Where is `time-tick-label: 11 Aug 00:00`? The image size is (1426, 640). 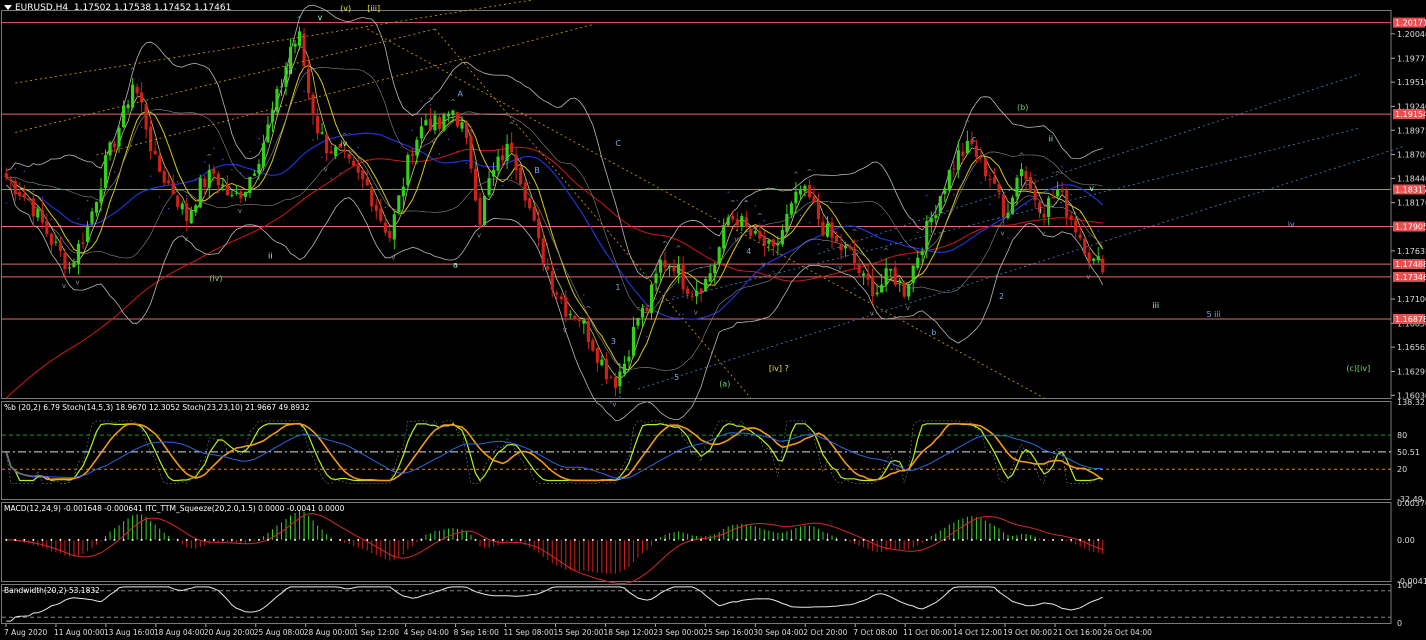
time-tick-label: 11 Aug 00:00 is located at coordinates (79, 632).